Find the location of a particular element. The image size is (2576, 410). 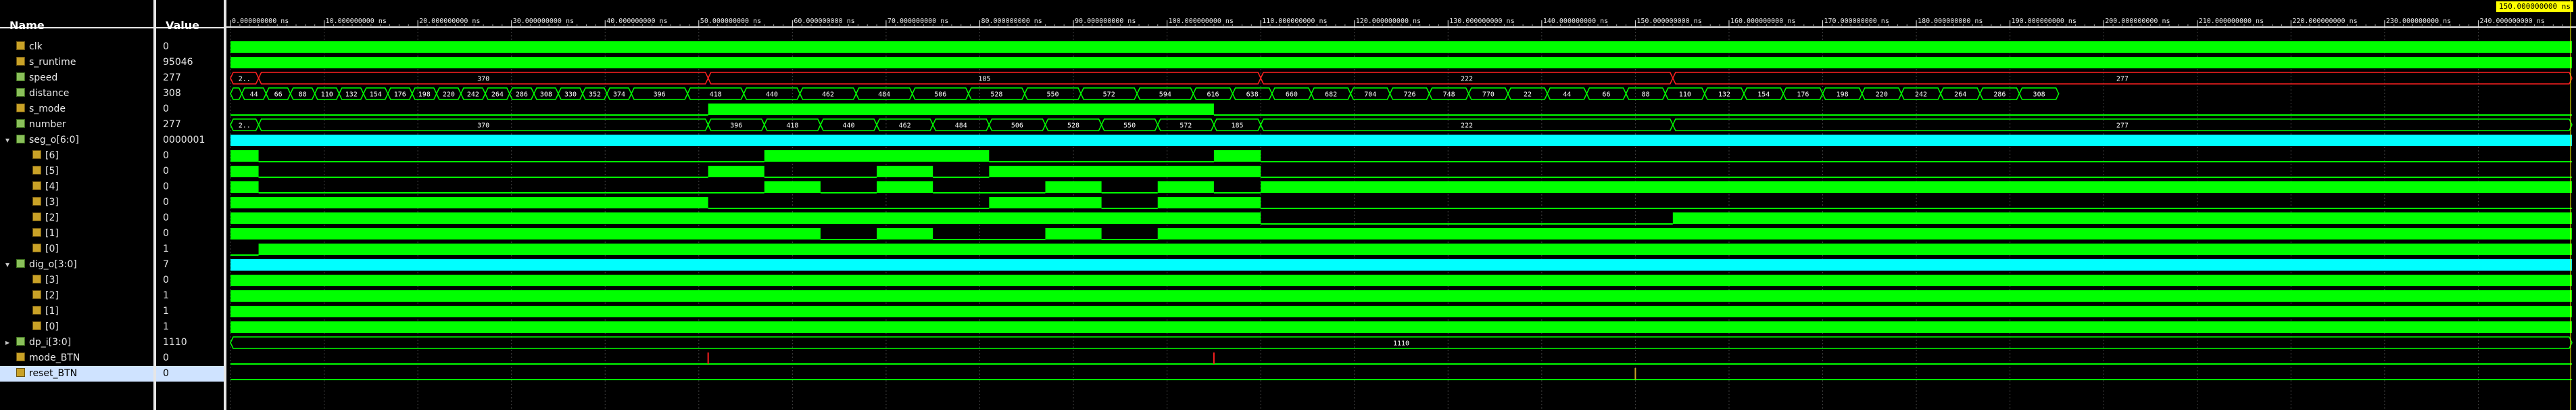

signal-row: number is located at coordinates (78, 125).